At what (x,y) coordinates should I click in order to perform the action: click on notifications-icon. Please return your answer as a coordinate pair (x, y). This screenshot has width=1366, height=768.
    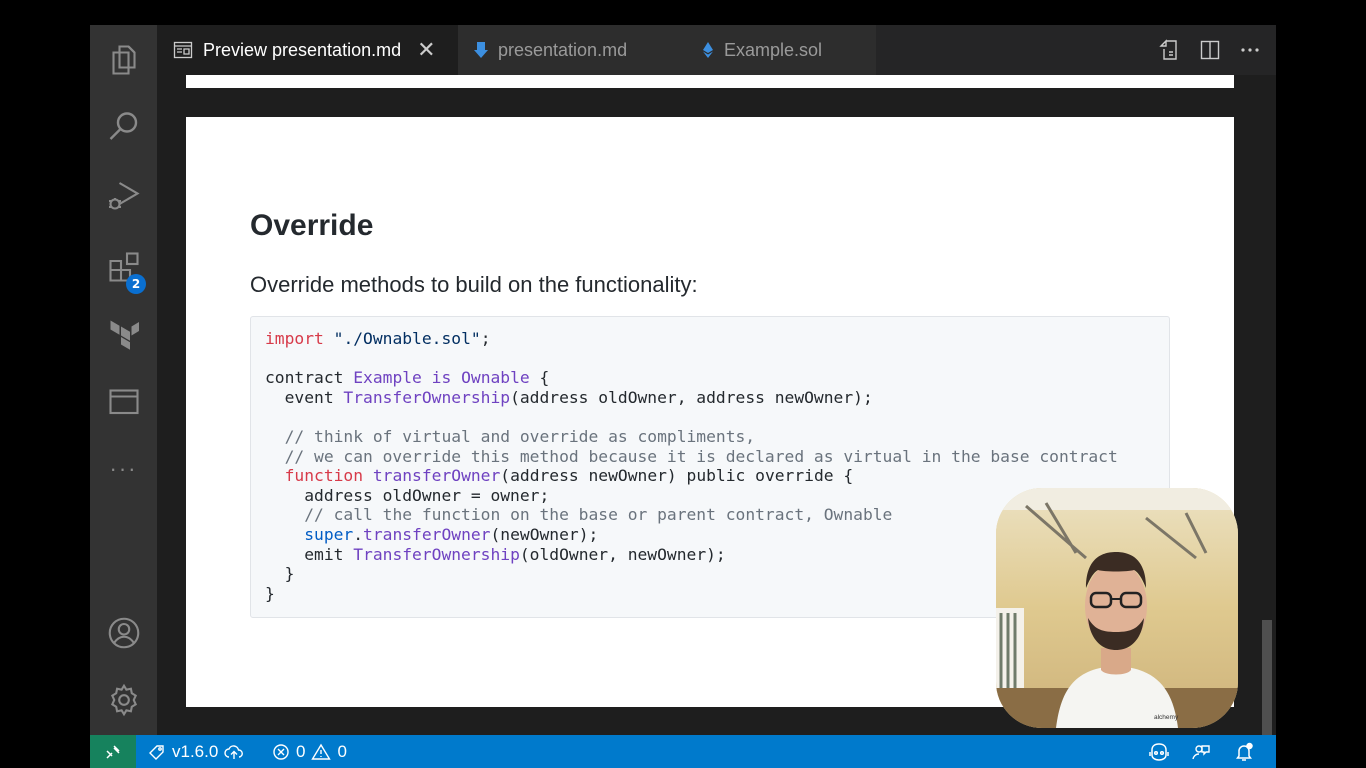
    Looking at the image, I should click on (1244, 751).